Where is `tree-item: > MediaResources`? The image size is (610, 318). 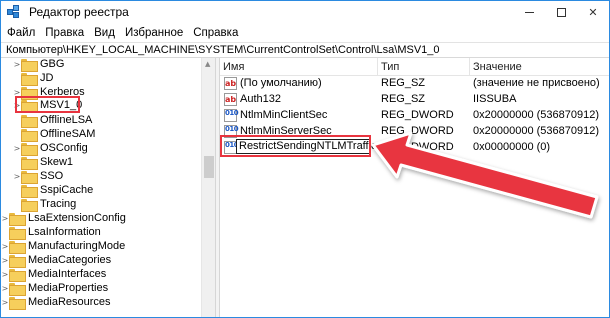
tree-item: > MediaResources is located at coordinates (56, 303).